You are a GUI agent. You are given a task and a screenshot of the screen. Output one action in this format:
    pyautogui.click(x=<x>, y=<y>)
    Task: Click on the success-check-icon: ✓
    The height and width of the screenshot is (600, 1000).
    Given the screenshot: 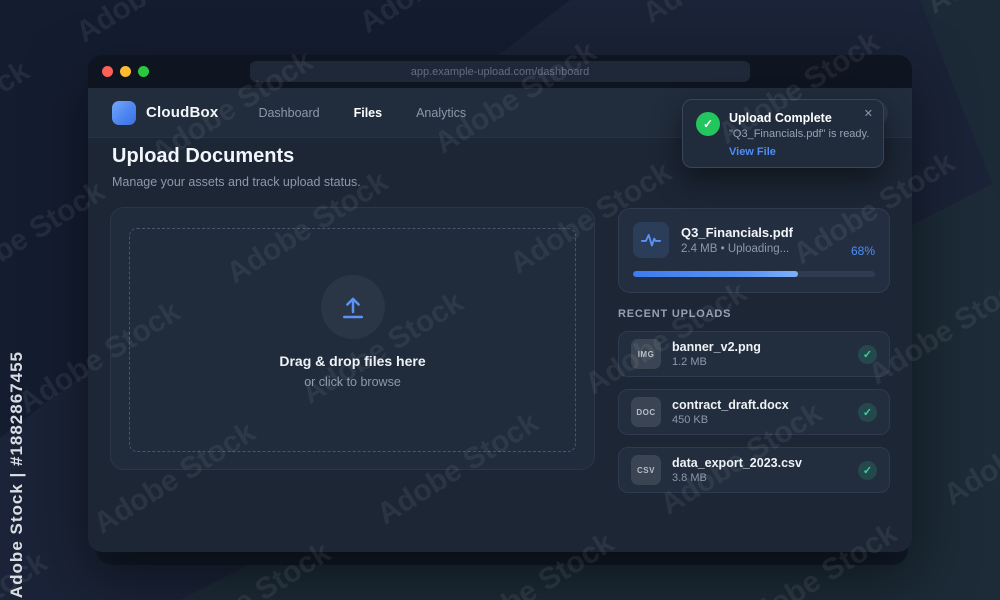 What is the action you would take?
    pyautogui.click(x=708, y=124)
    